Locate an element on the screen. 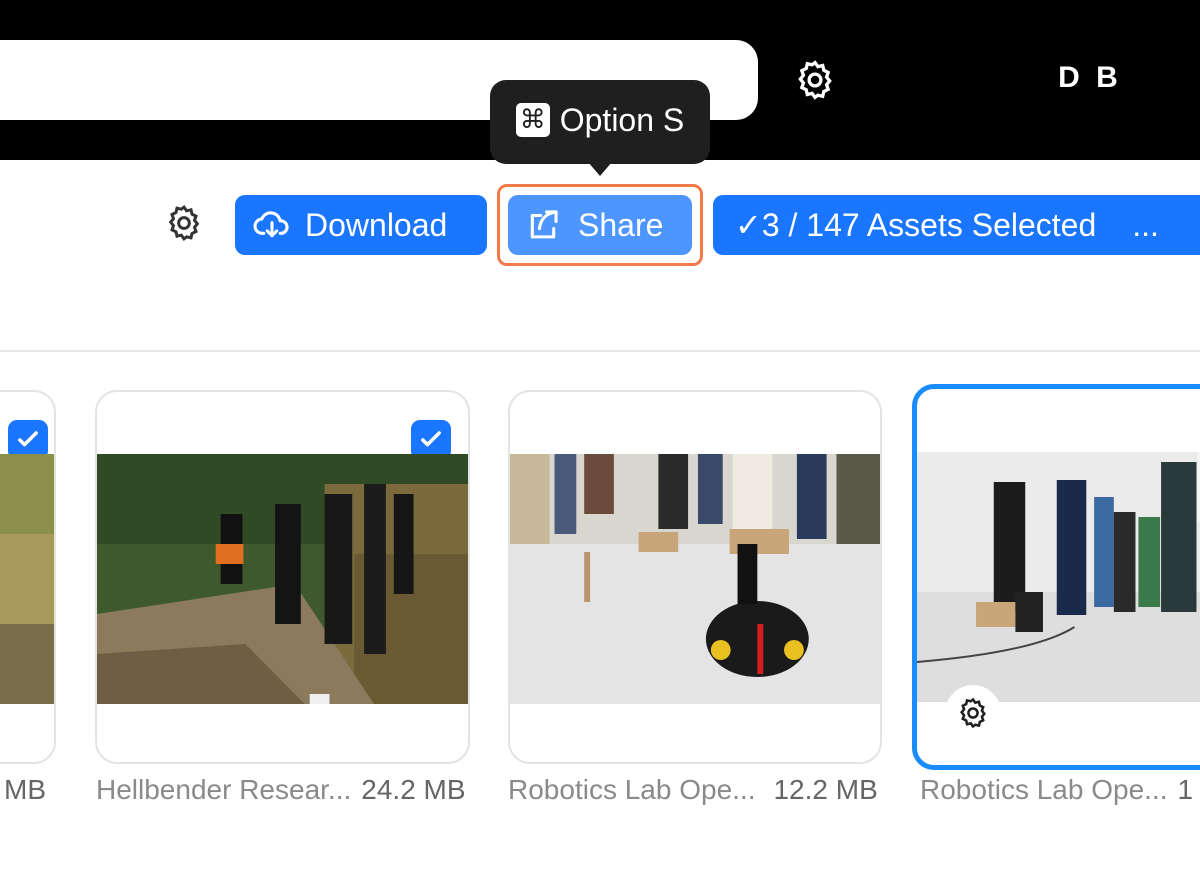 The height and width of the screenshot is (878, 1200). user-avatar: D B is located at coordinates (1090, 78).